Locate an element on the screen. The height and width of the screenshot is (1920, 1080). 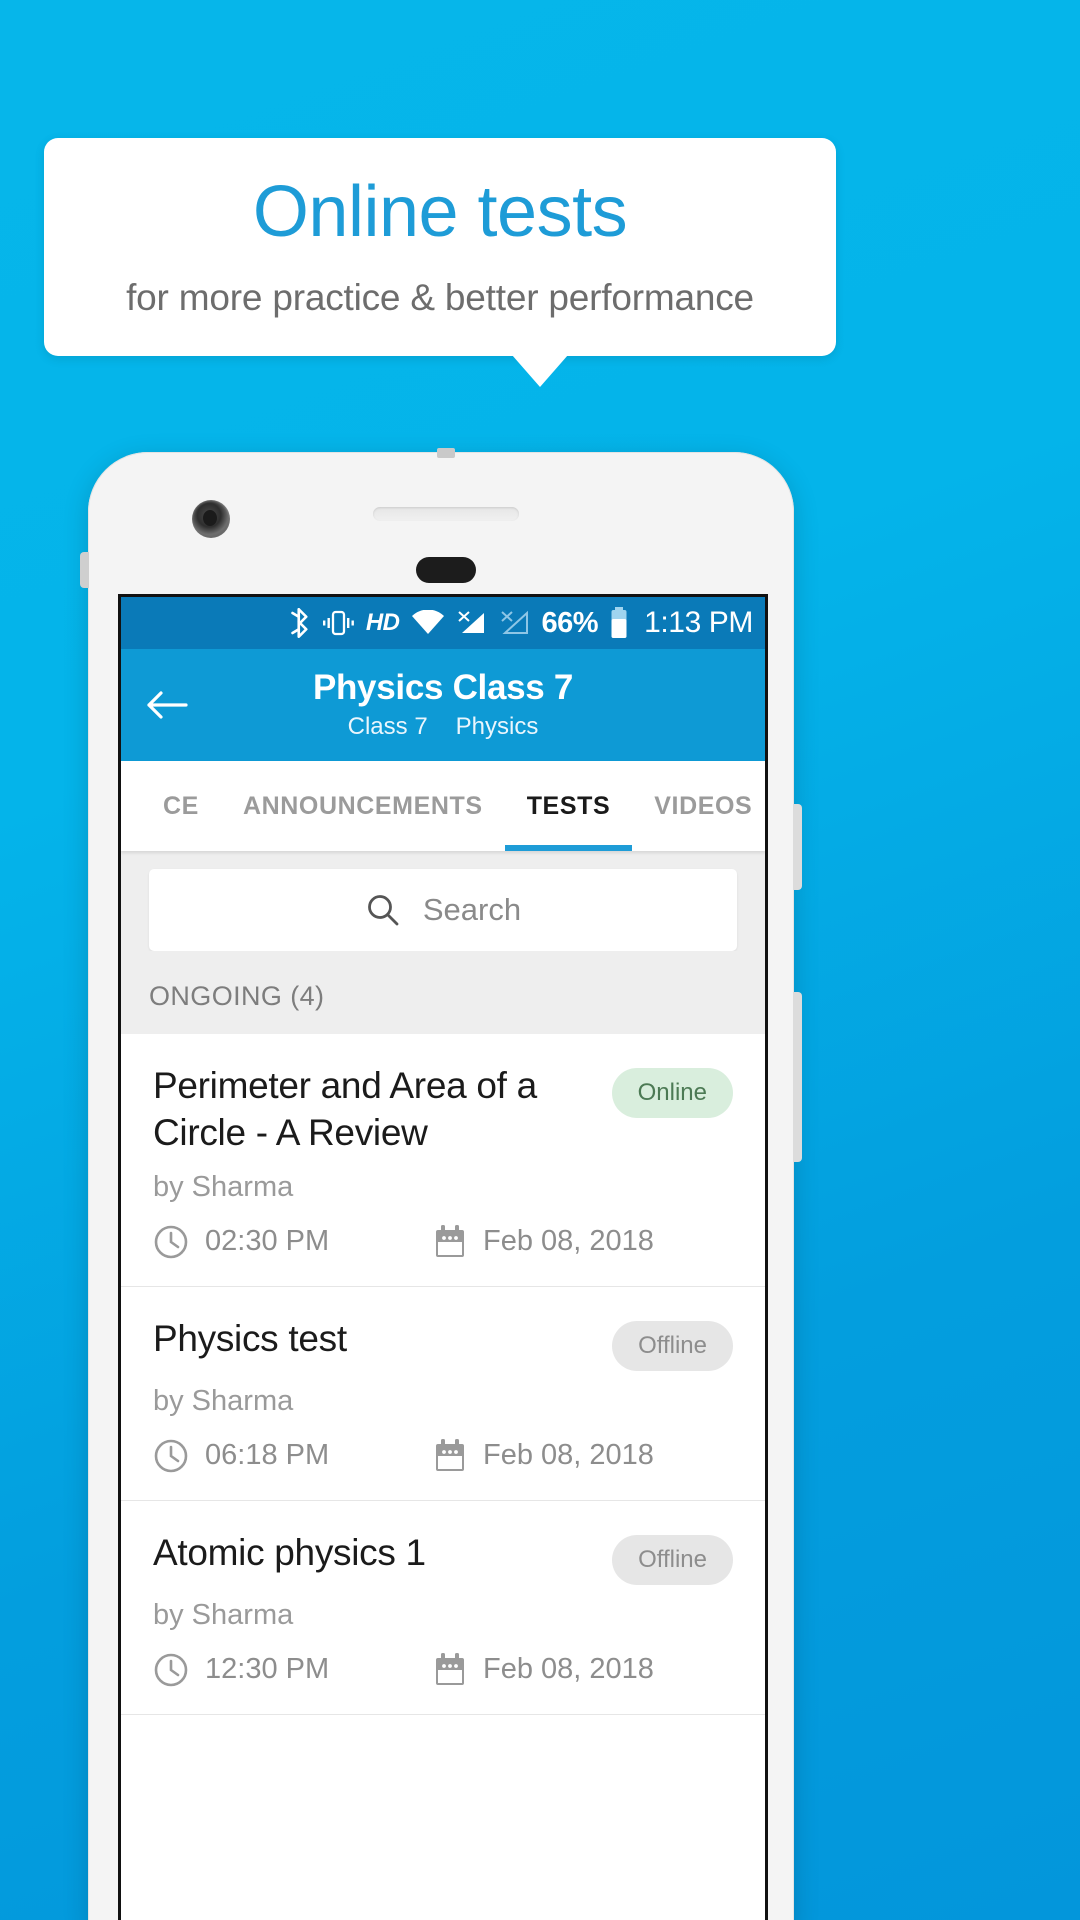
test-time: 12:30 PM is located at coordinates (293, 1670).